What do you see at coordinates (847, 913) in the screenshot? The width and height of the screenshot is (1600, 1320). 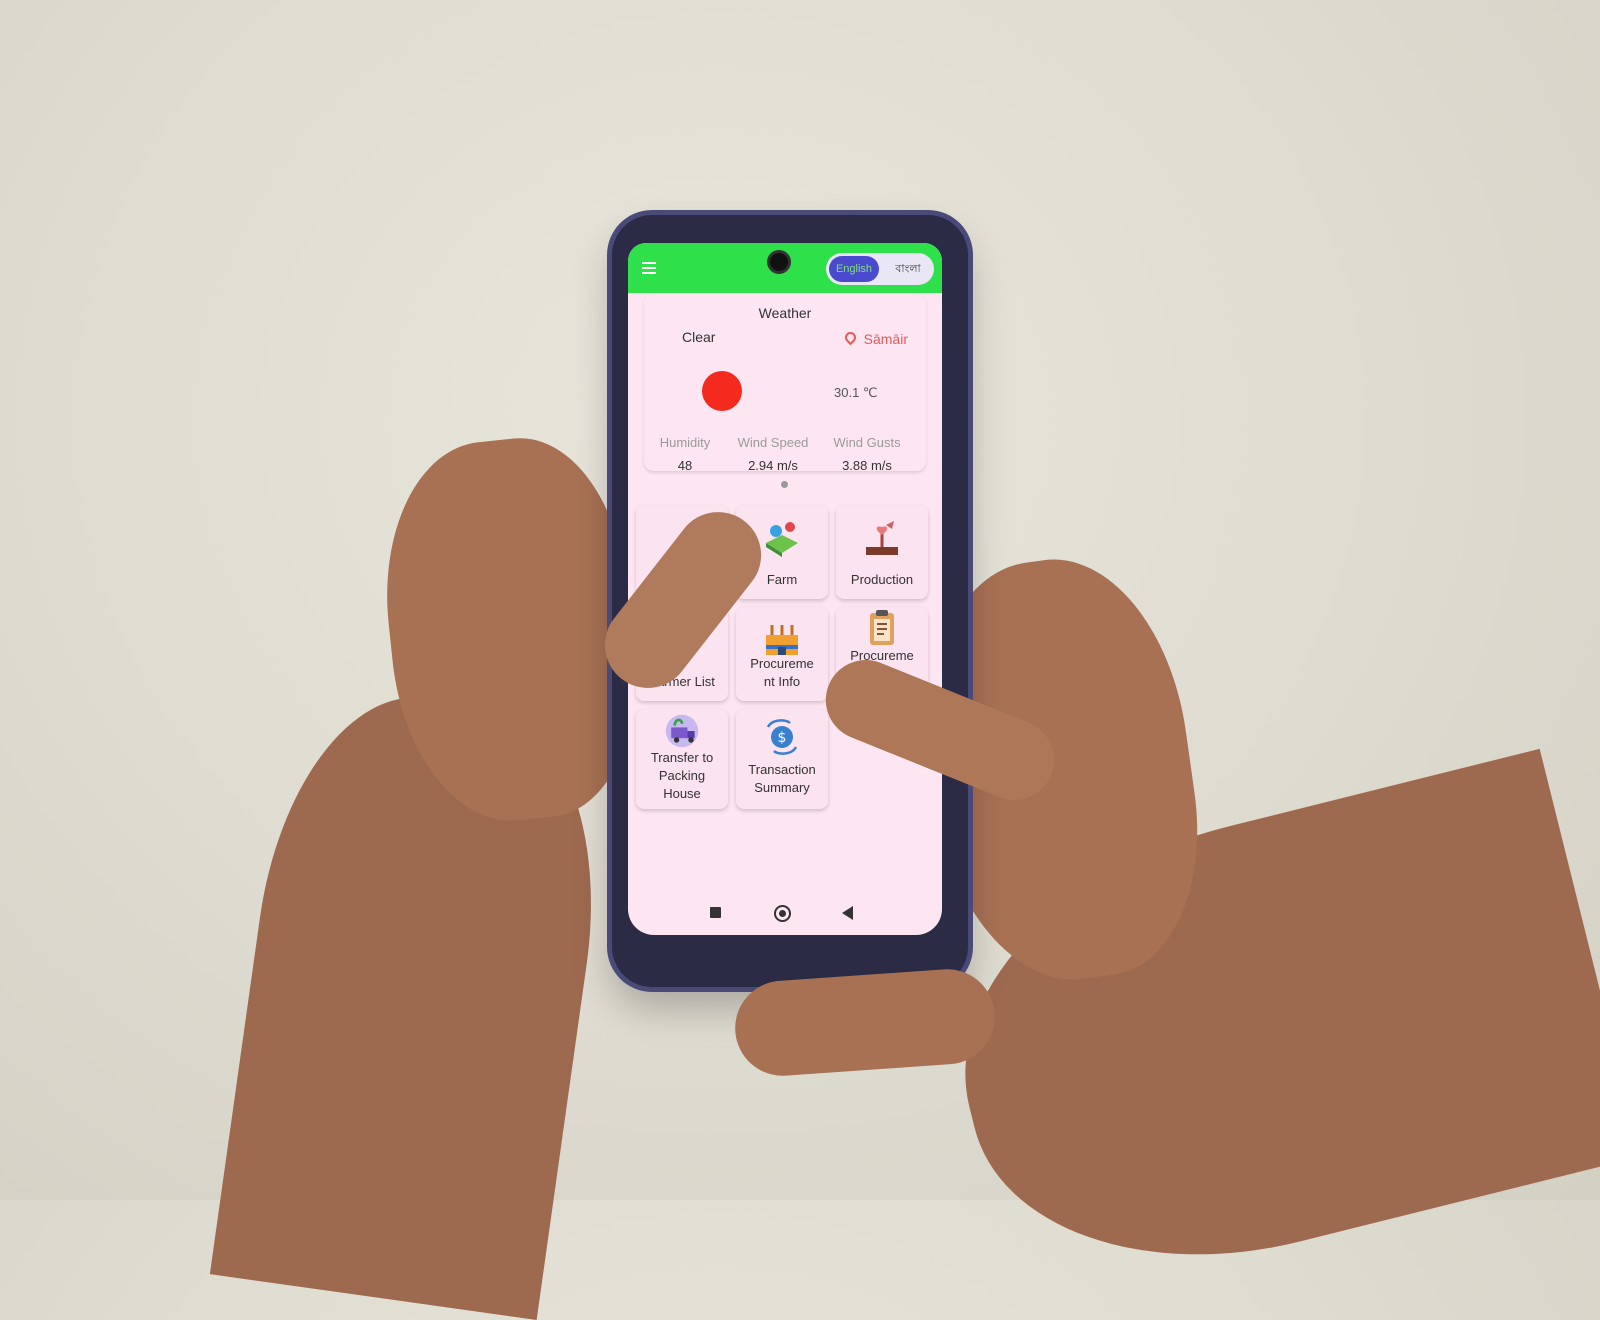 I see `back-triangle-icon` at bounding box center [847, 913].